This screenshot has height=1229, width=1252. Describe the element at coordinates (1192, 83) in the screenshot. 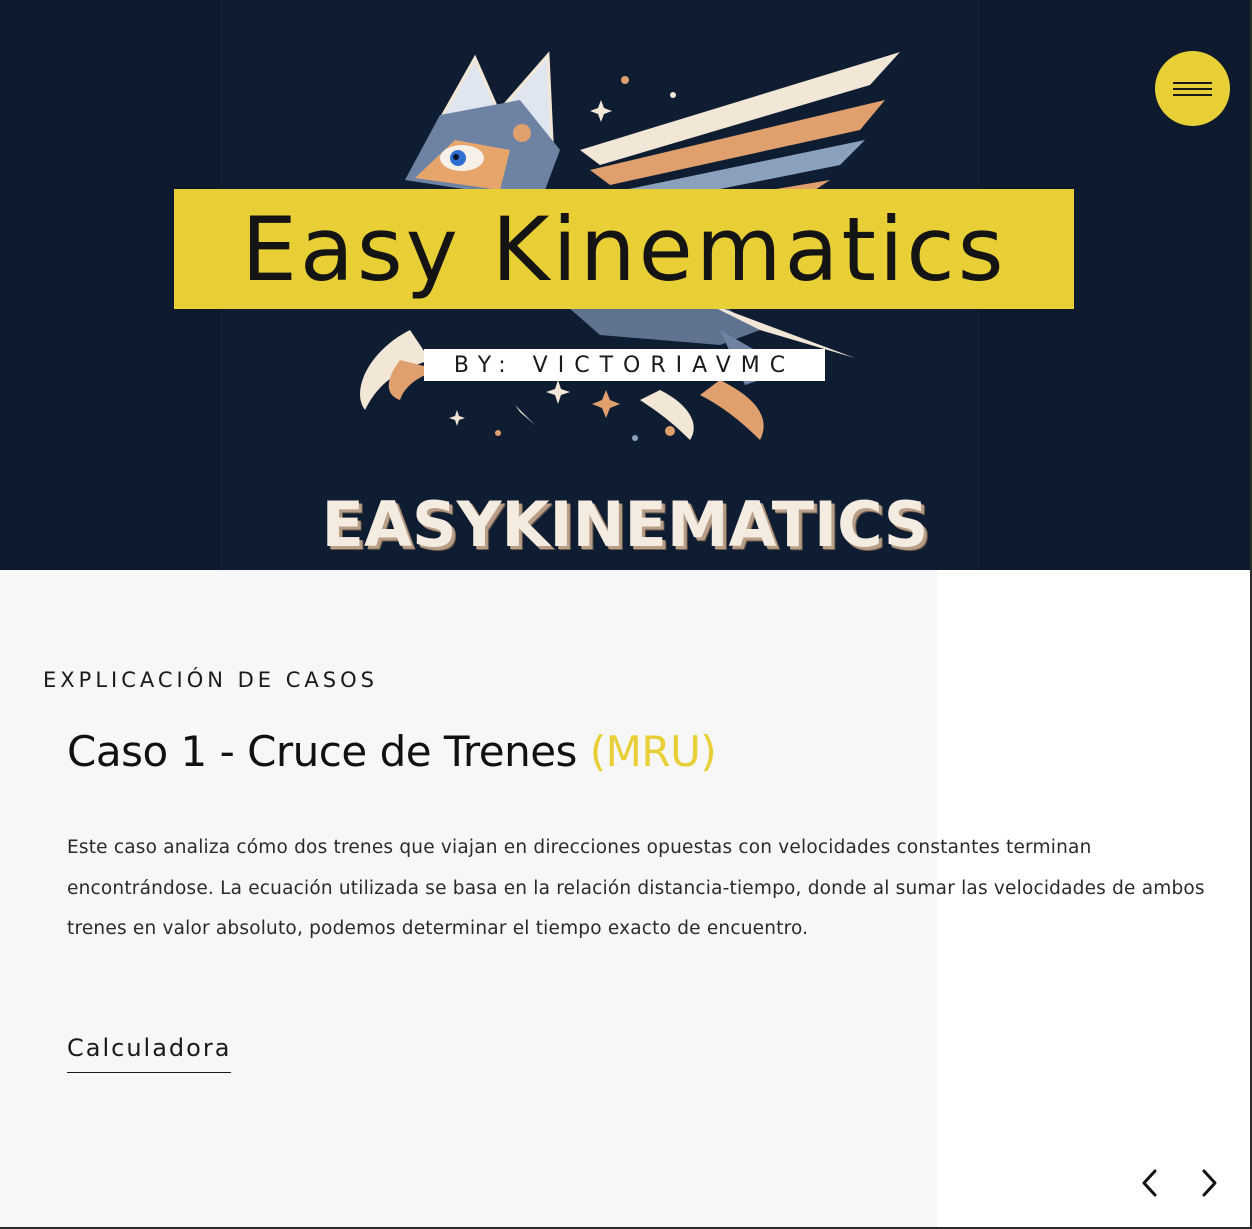

I see `hamburger-menu-icon` at that location.